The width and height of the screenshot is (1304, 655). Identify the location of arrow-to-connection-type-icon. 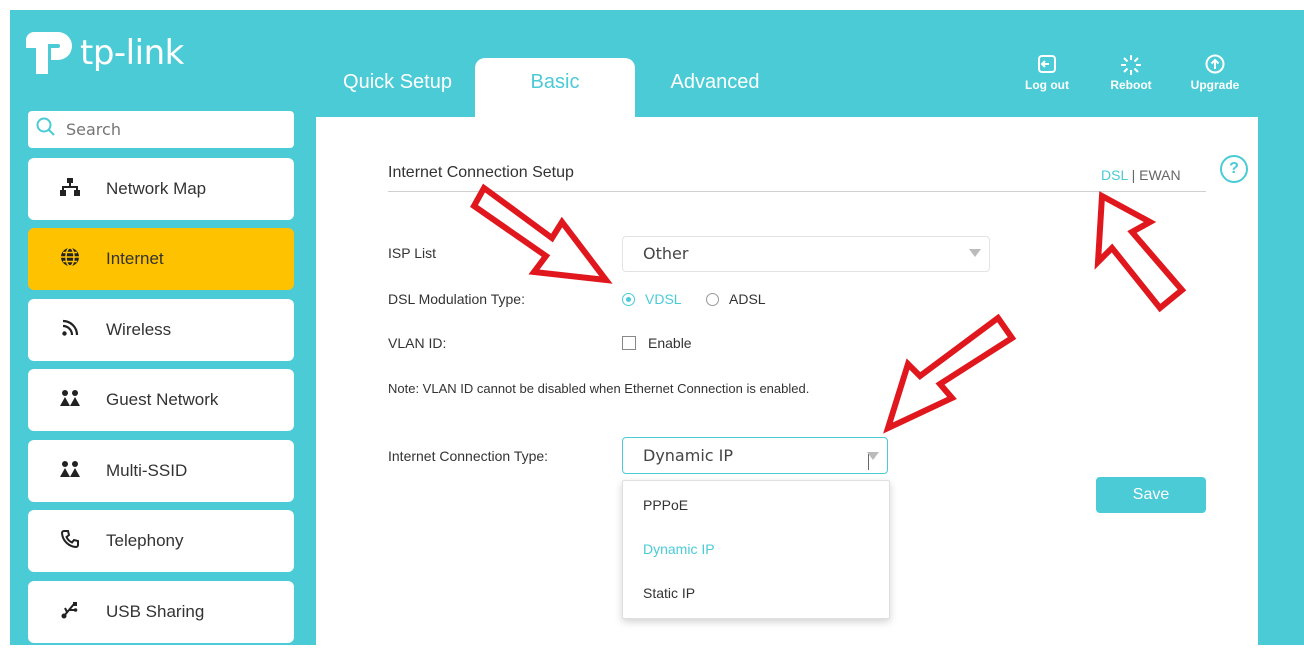
(950, 373).